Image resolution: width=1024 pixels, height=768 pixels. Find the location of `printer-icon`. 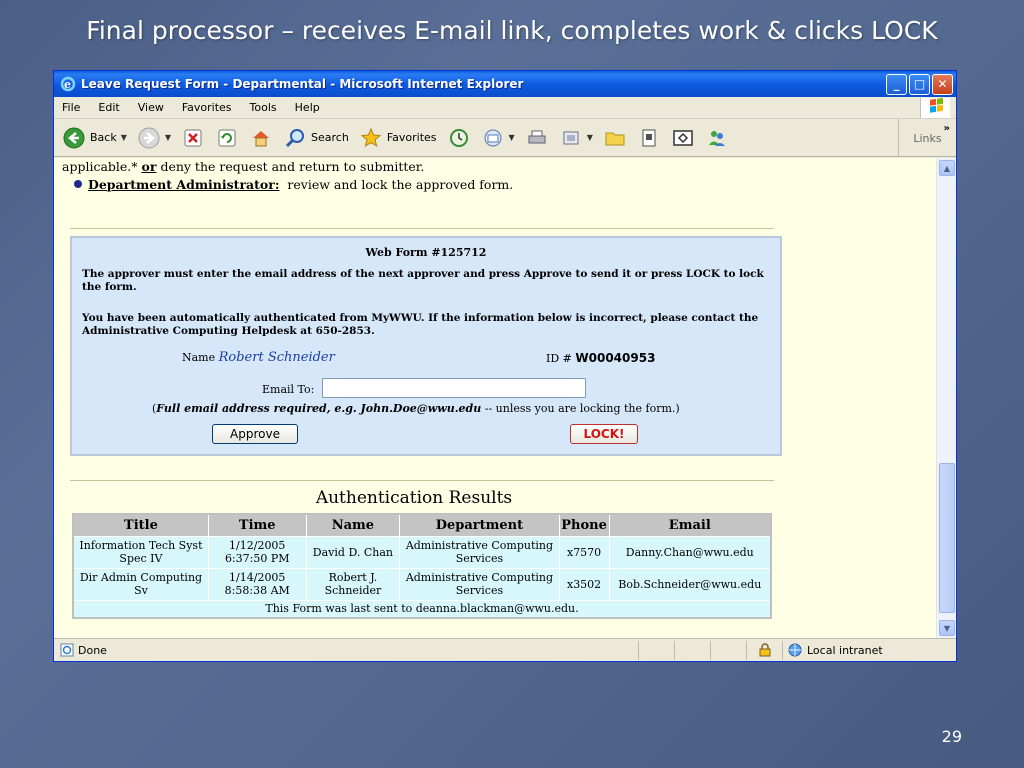

printer-icon is located at coordinates (537, 138).